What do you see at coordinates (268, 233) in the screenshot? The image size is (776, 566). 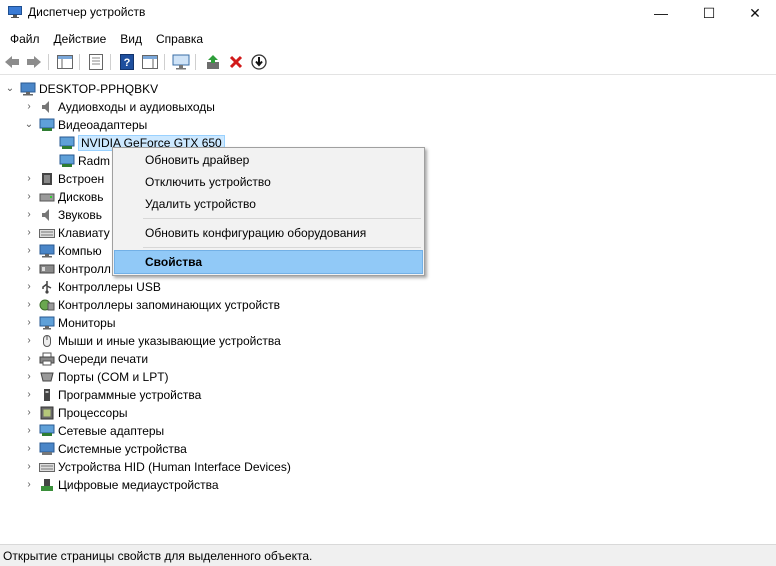 I see `ctx-scan-hardware: Обновить конфигурацию оборудования` at bounding box center [268, 233].